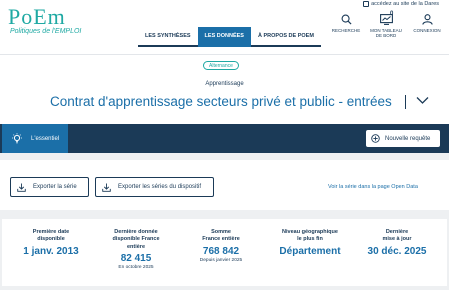 Image resolution: width=449 pixels, height=290 pixels. I want to click on external-link-icon, so click(366, 4).